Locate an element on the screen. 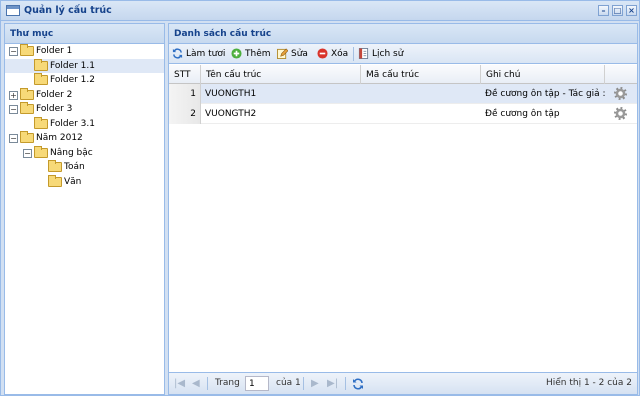 This screenshot has width=640, height=396. add-label: Thêm is located at coordinates (258, 54).